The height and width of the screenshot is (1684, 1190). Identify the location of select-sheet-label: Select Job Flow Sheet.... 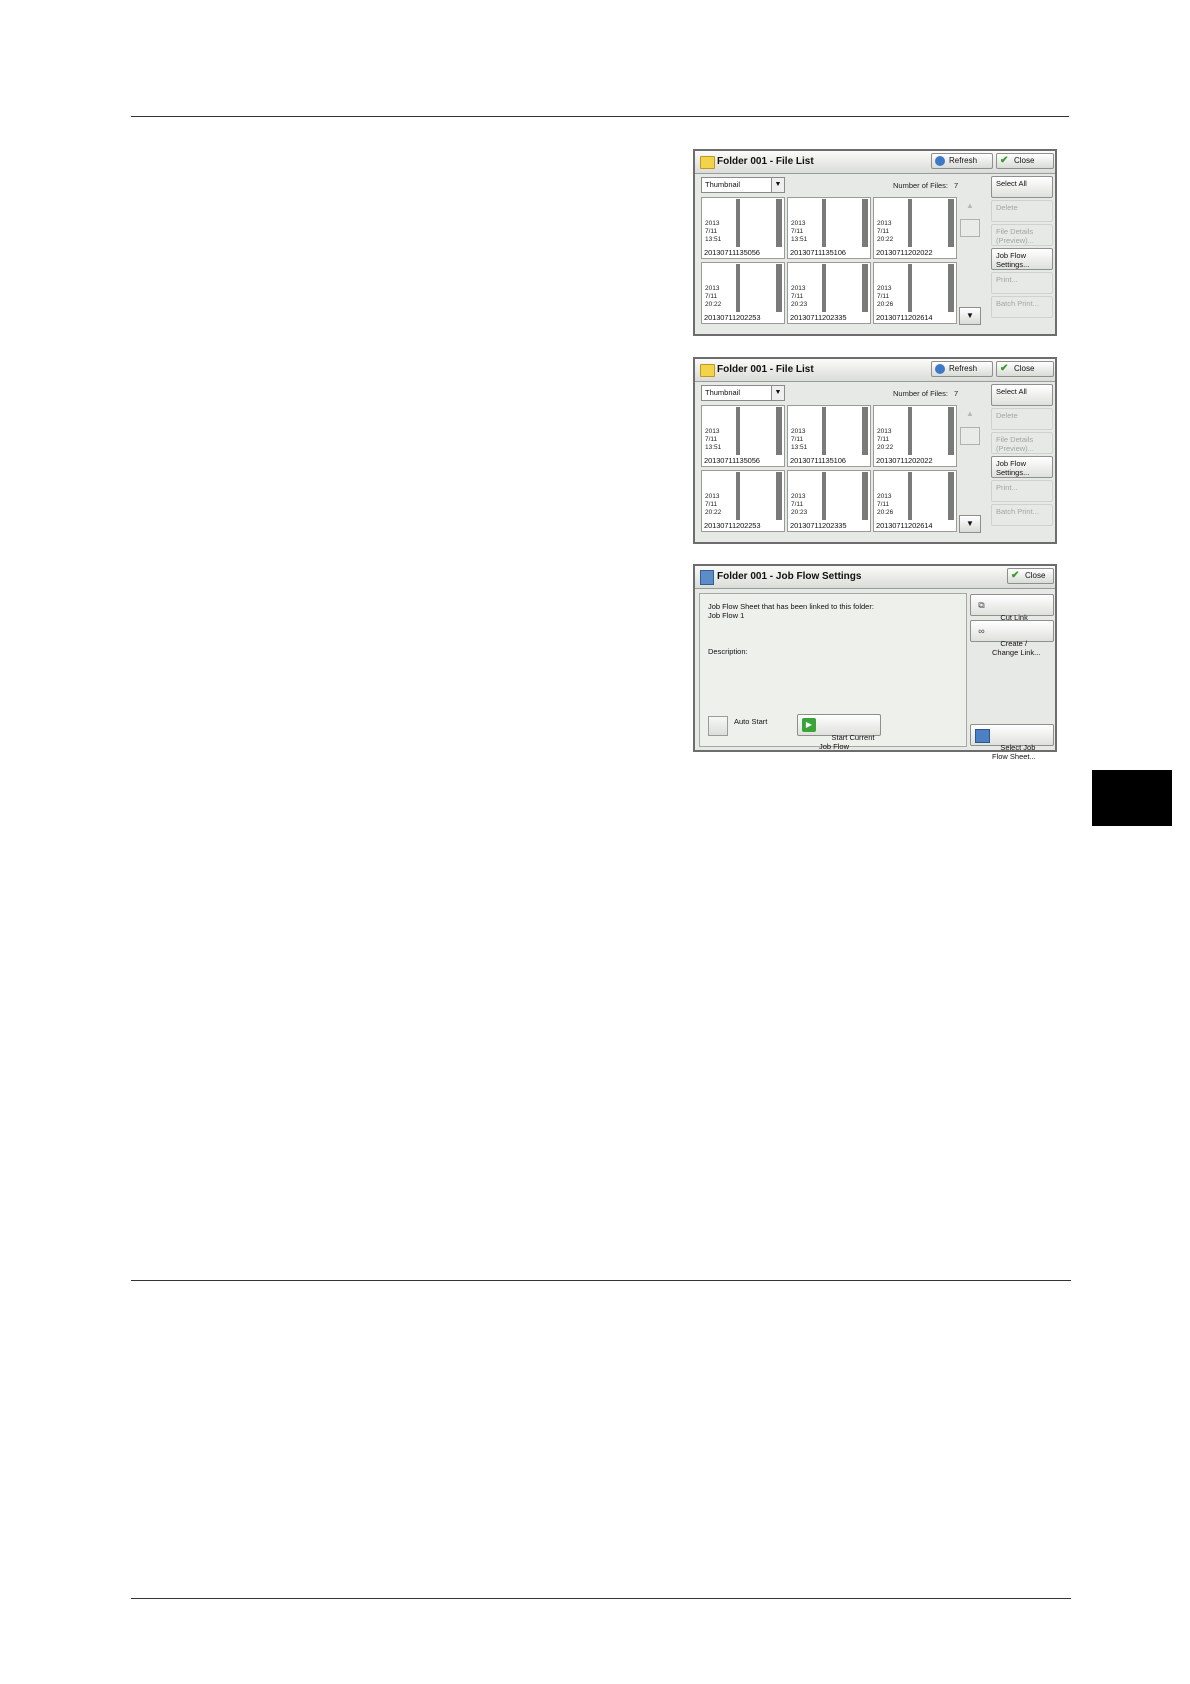
(1014, 752).